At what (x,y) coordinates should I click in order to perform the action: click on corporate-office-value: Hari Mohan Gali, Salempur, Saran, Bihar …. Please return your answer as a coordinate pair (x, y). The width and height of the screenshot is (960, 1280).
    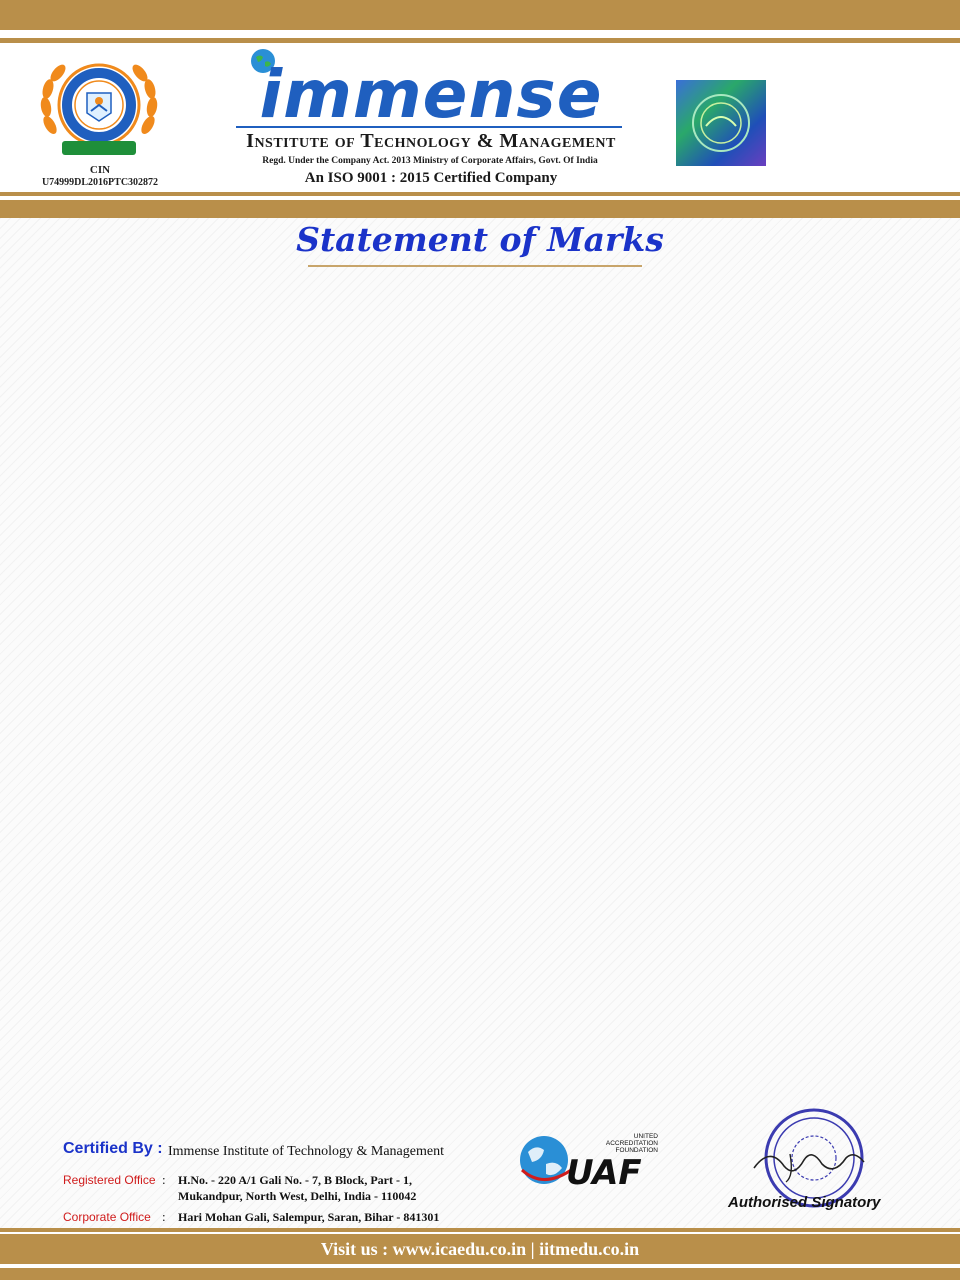
    Looking at the image, I should click on (309, 1217).